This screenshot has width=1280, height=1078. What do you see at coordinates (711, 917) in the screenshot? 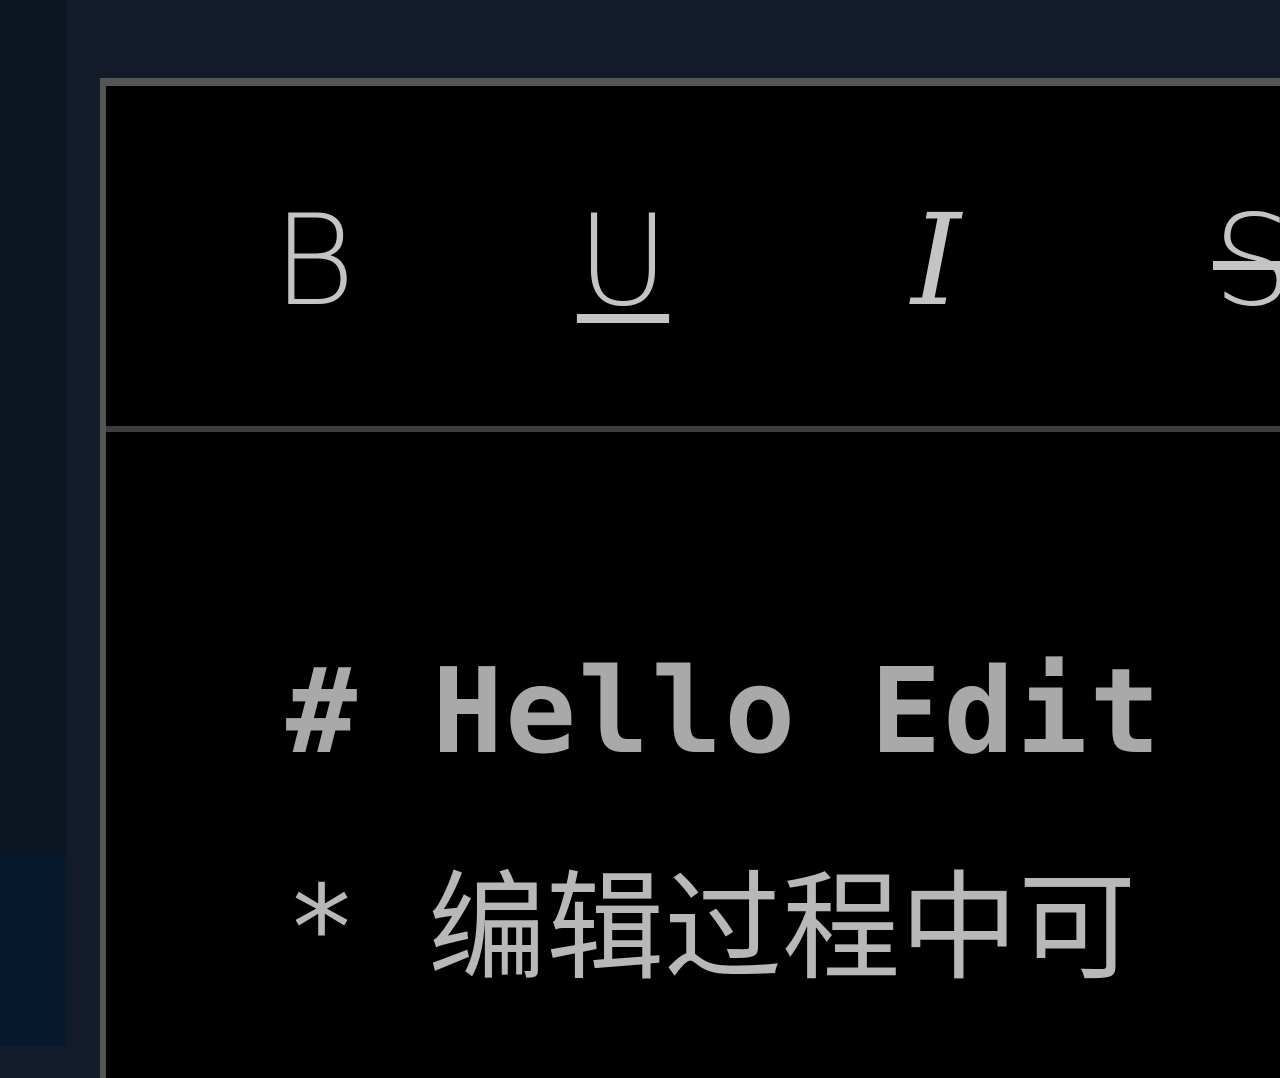
I see `editor-line-bullet: * 编辑过程中可` at bounding box center [711, 917].